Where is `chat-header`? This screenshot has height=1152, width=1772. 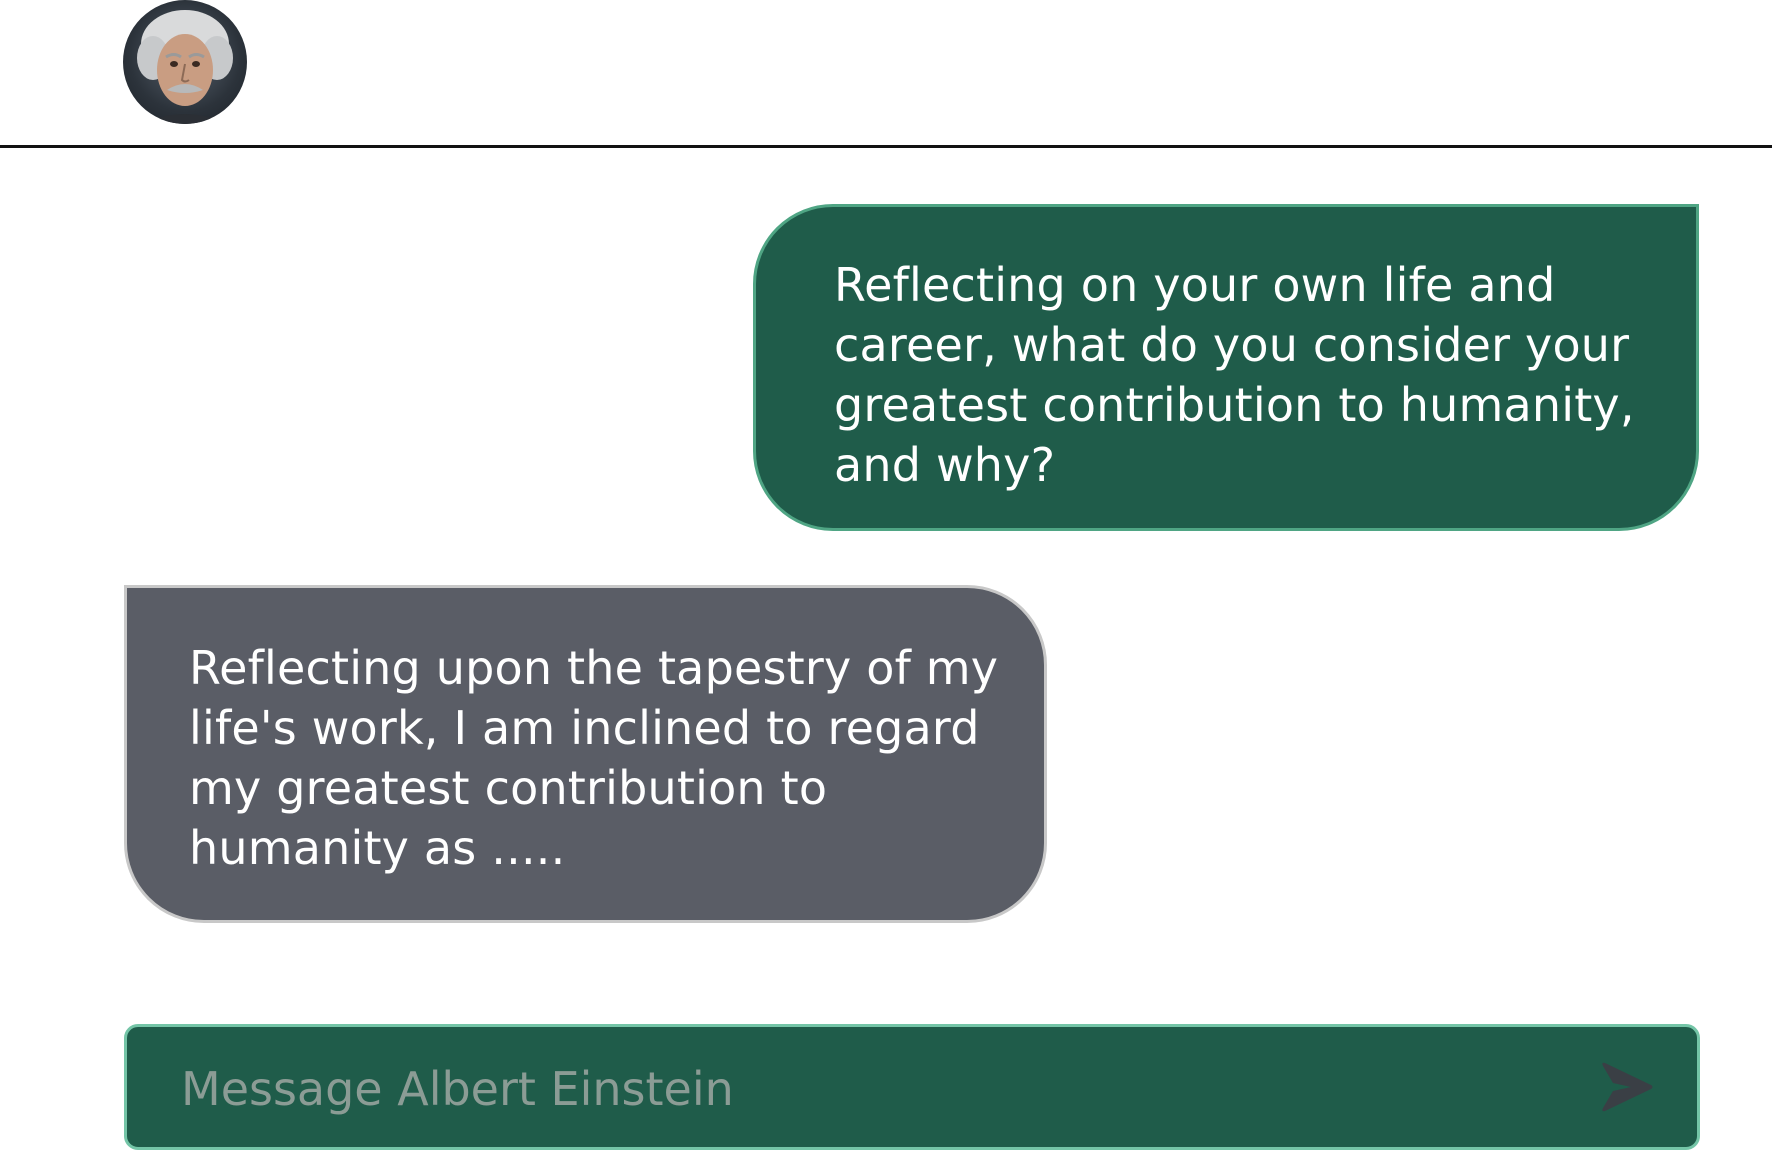 chat-header is located at coordinates (886, 74).